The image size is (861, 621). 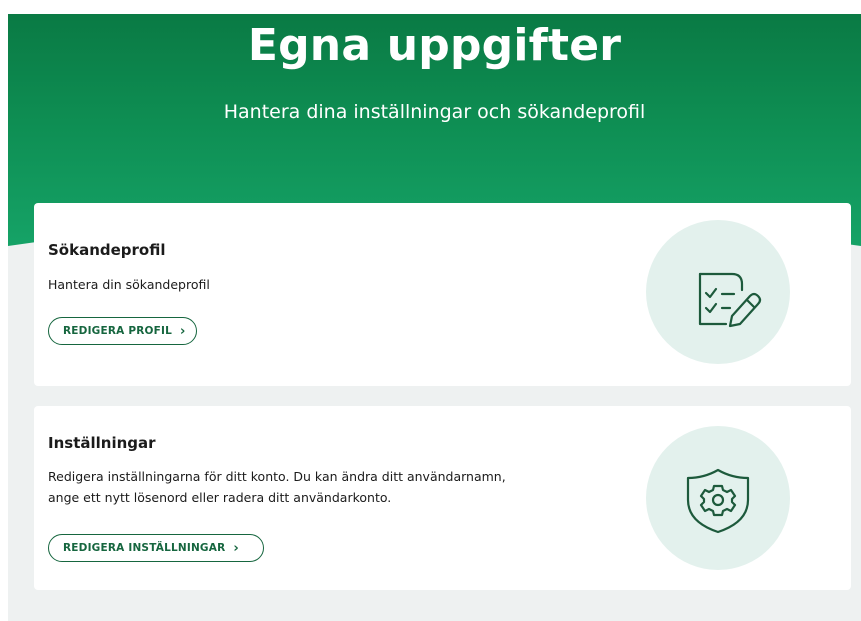 What do you see at coordinates (129, 284) in the screenshot?
I see `card-description: Hantera din sökandeprofil` at bounding box center [129, 284].